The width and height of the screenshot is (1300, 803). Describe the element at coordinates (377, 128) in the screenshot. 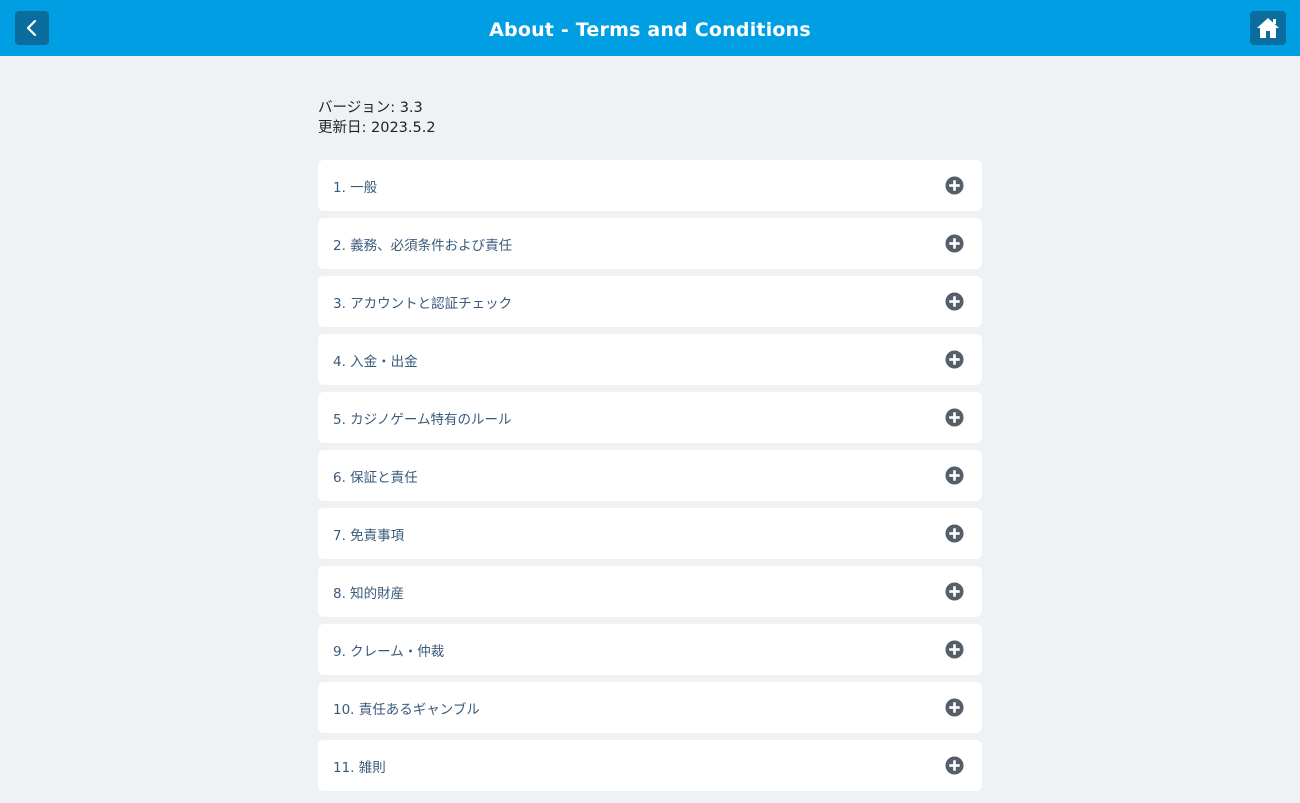

I see `updated-date-text: 更新日: 2023.5.2` at that location.